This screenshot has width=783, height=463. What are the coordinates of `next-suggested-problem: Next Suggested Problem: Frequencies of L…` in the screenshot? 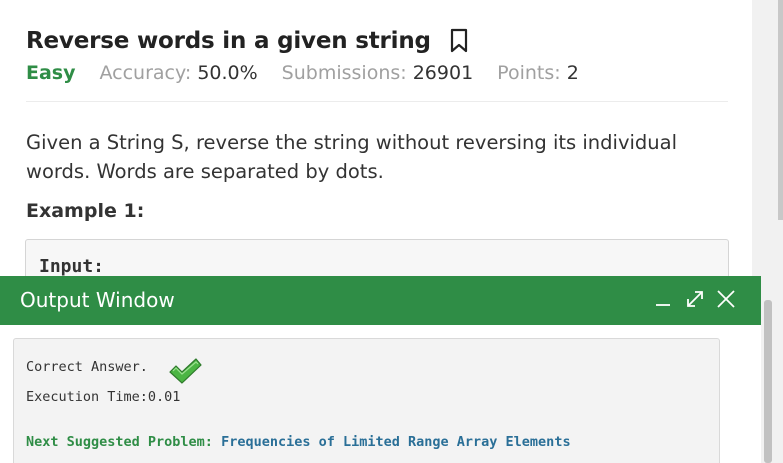 It's located at (298, 442).